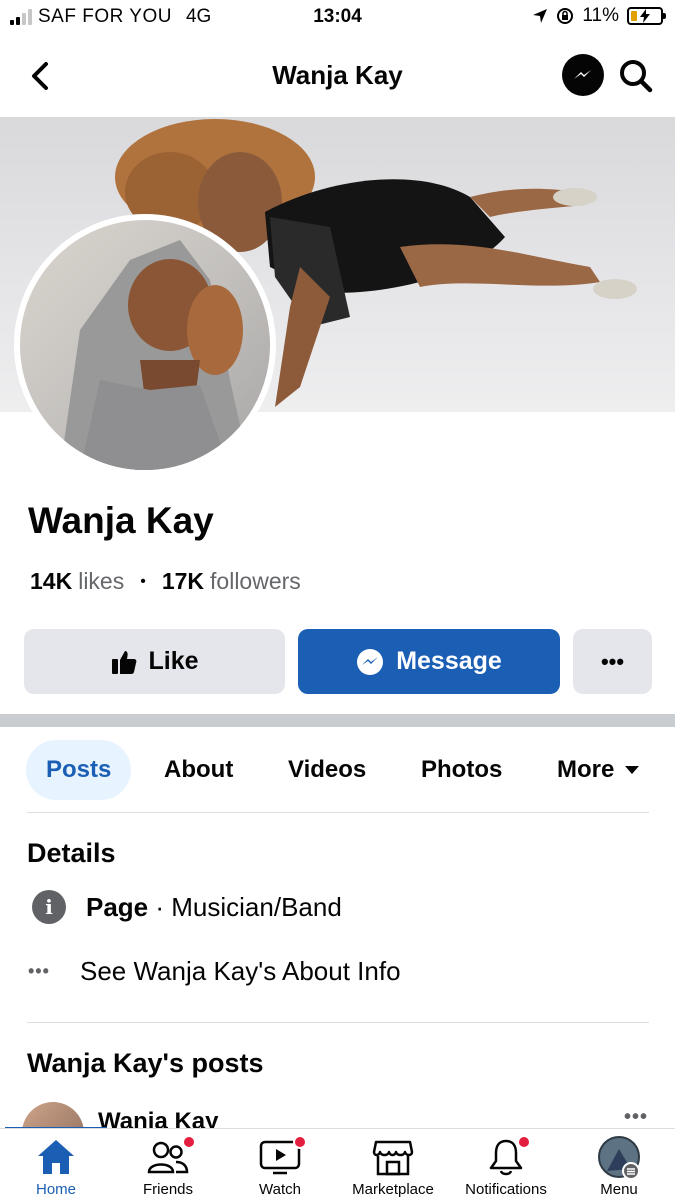  I want to click on nav-menu: Menu, so click(619, 1164).